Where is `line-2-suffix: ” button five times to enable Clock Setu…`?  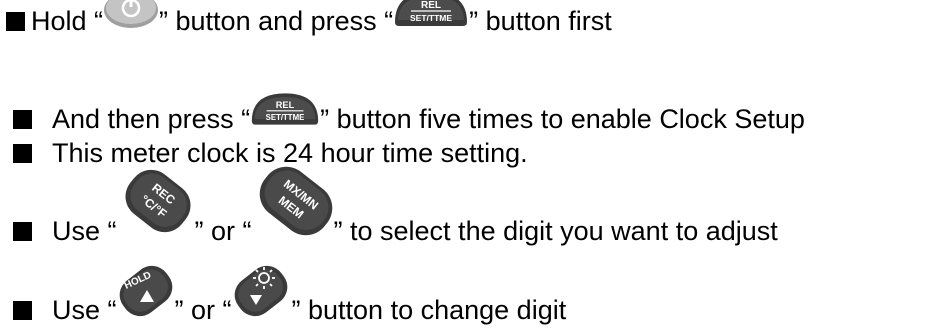
line-2-suffix: ” button five times to enable Clock Setu… is located at coordinates (562, 119).